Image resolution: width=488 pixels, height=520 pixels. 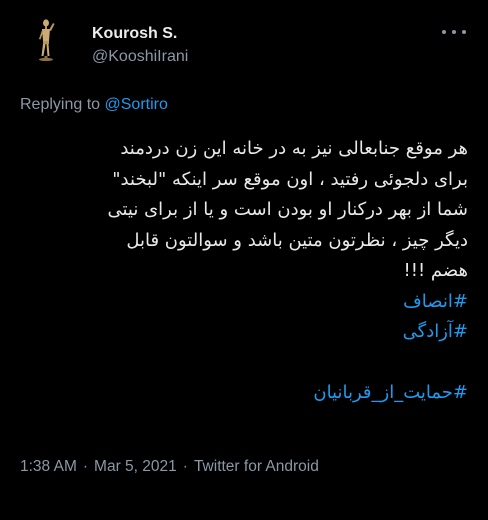 I want to click on more-options-icon, so click(x=454, y=32).